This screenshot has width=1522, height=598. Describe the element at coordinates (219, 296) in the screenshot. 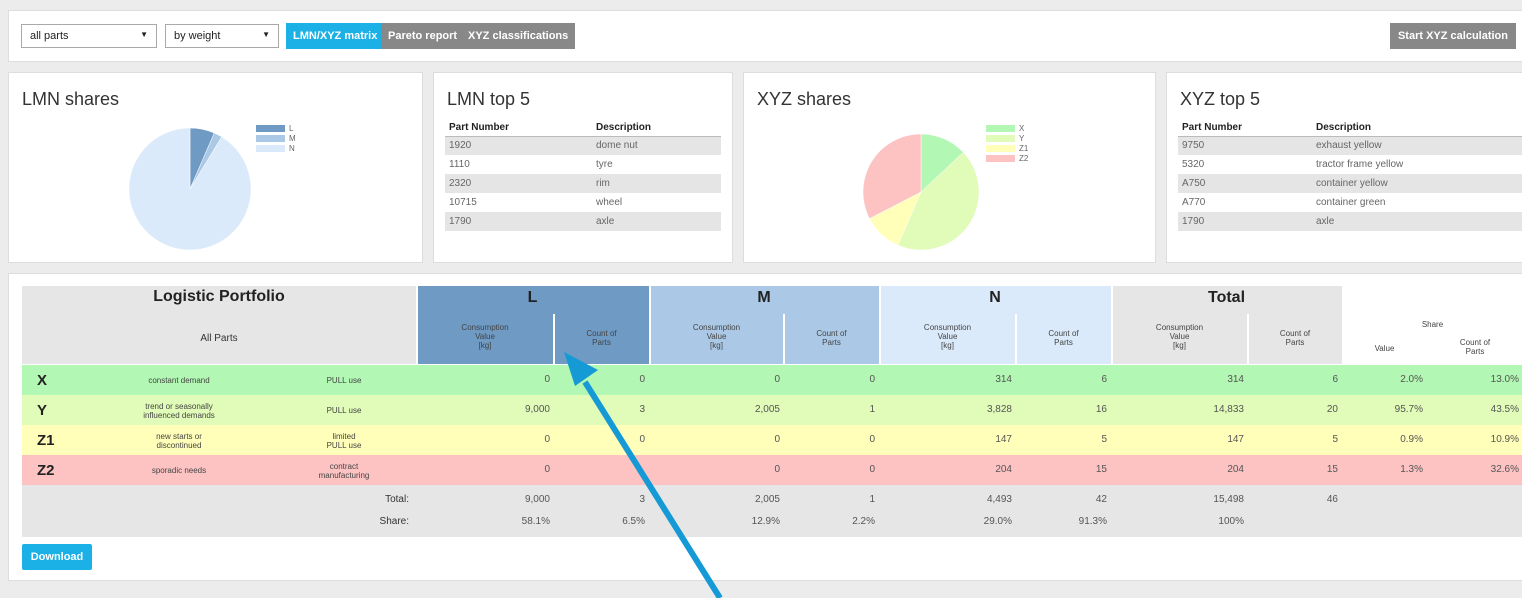

I see `portfolio-title: Logistic Portfolio` at that location.